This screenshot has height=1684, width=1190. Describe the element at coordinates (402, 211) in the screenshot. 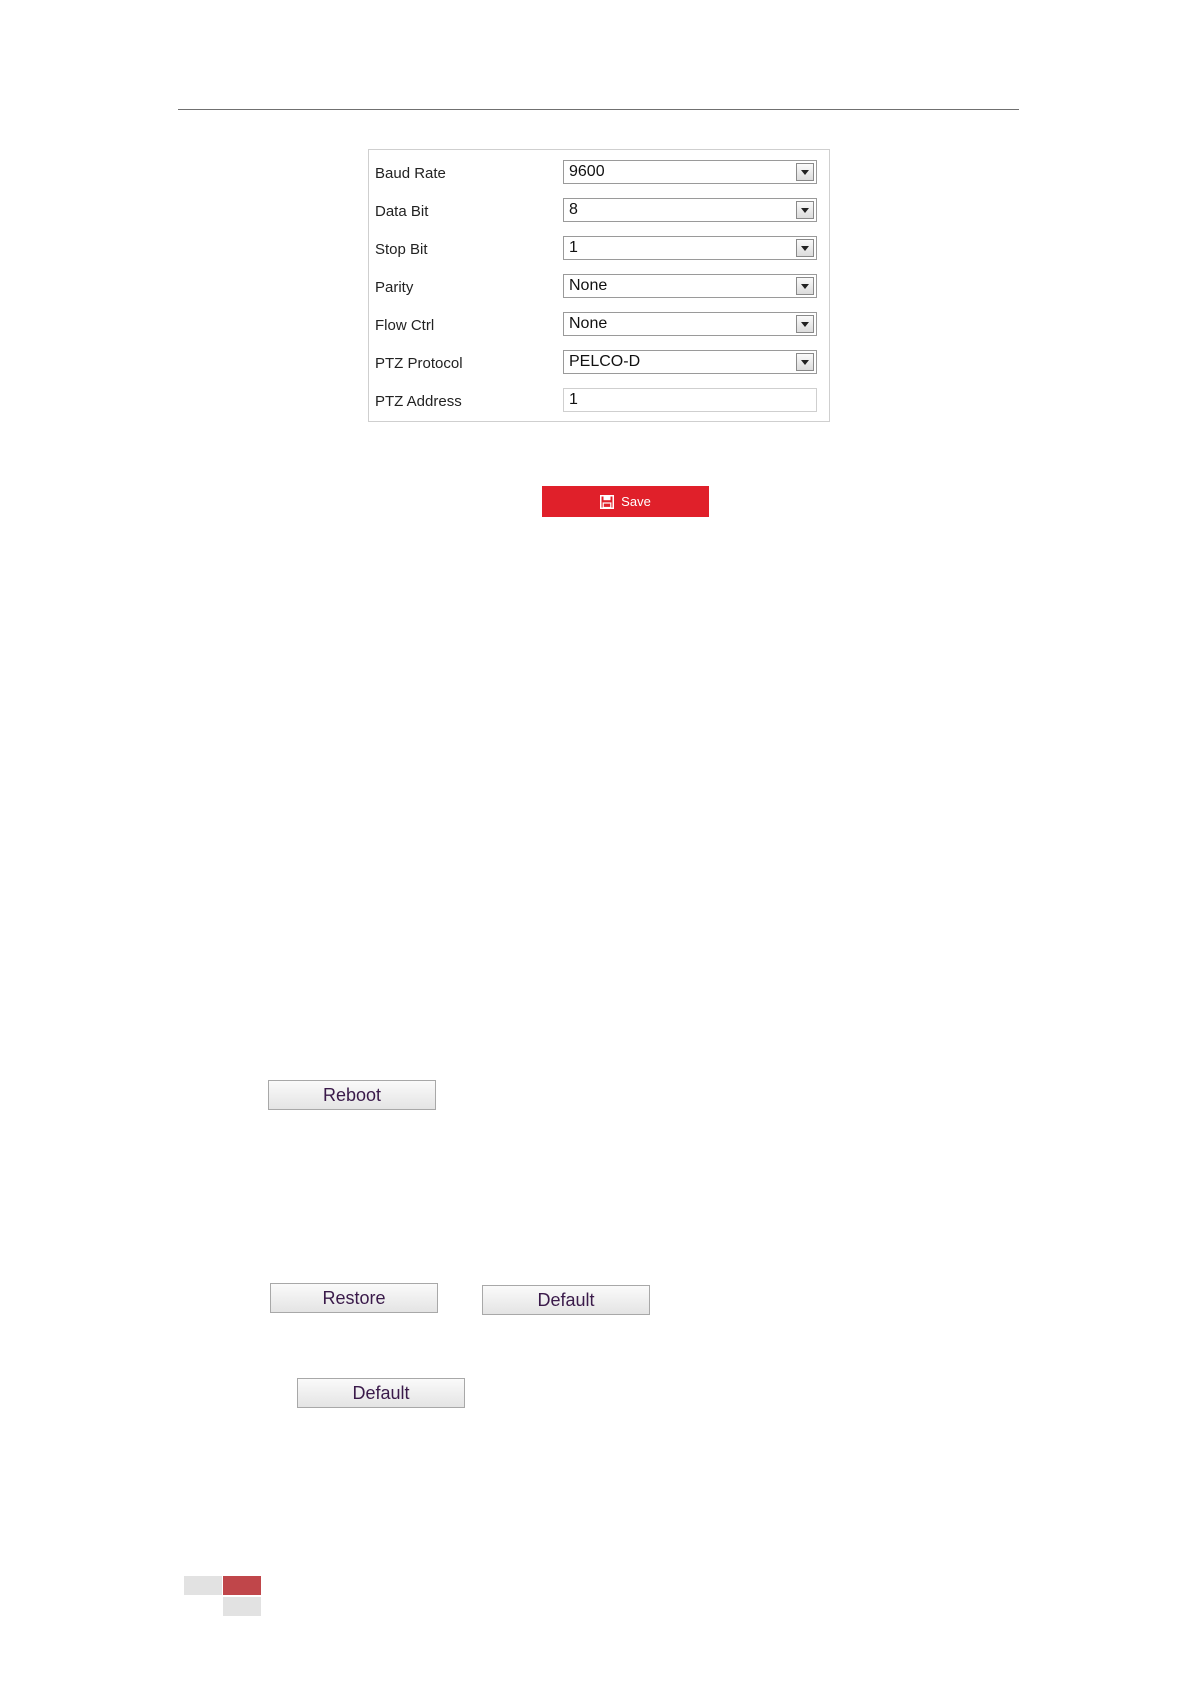

I see `data-bit-label: Data Bit` at that location.